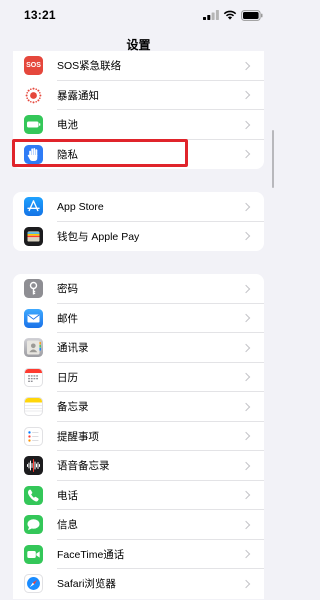 The width and height of the screenshot is (320, 600). I want to click on signal-icon, so click(211, 15).